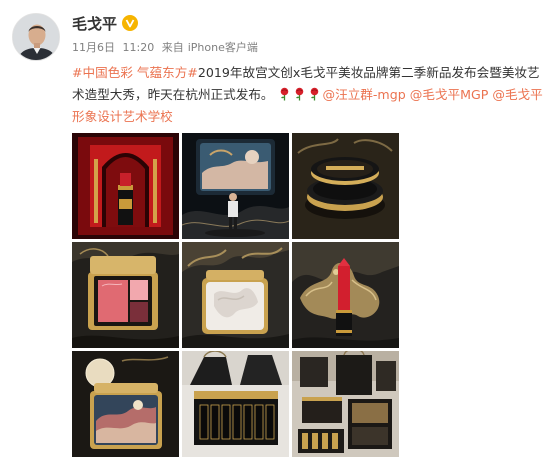 Image resolution: width=550 pixels, height=469 pixels. What do you see at coordinates (449, 94) in the screenshot?
I see `mention-link: @毛戈平MGP` at bounding box center [449, 94].